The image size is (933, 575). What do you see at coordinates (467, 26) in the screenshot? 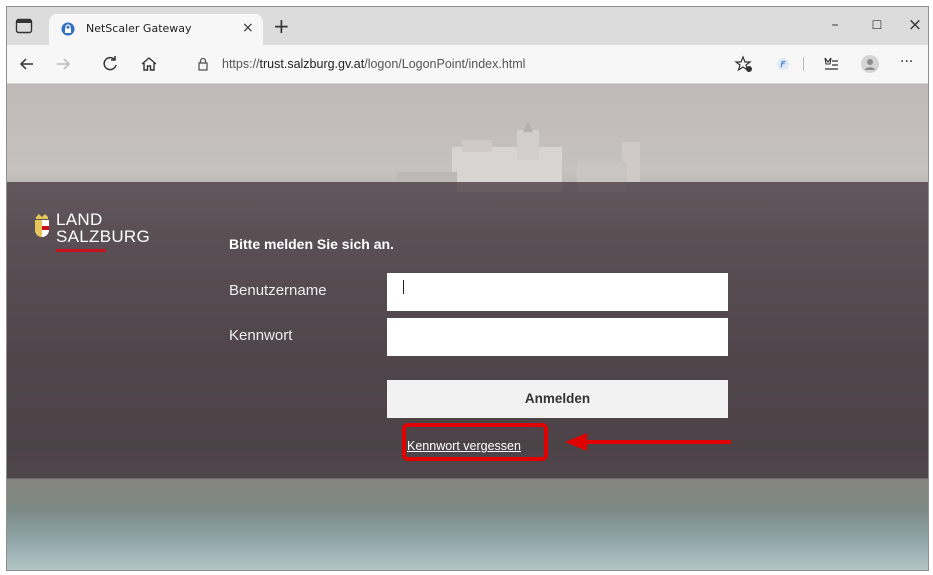
I see `tab-bar: NetScaler Gateway × + – ☐ ×` at bounding box center [467, 26].